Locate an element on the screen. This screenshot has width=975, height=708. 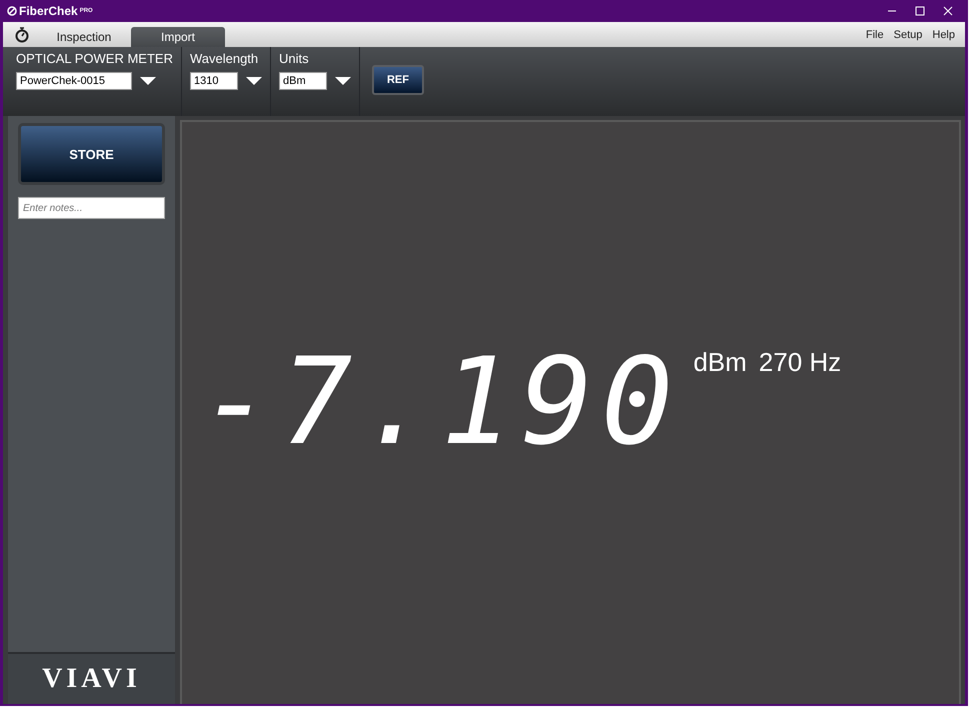
tab: Inspection is located at coordinates (84, 37).